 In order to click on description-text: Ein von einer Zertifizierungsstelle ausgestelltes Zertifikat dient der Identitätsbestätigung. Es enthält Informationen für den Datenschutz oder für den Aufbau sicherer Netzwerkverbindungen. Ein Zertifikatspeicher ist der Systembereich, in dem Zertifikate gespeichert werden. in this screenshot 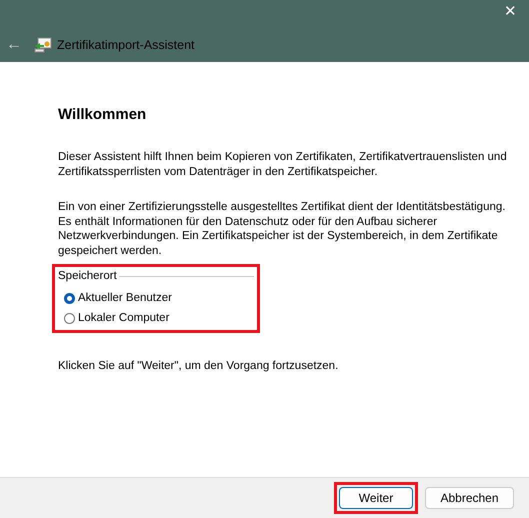, I will do `click(282, 229)`.